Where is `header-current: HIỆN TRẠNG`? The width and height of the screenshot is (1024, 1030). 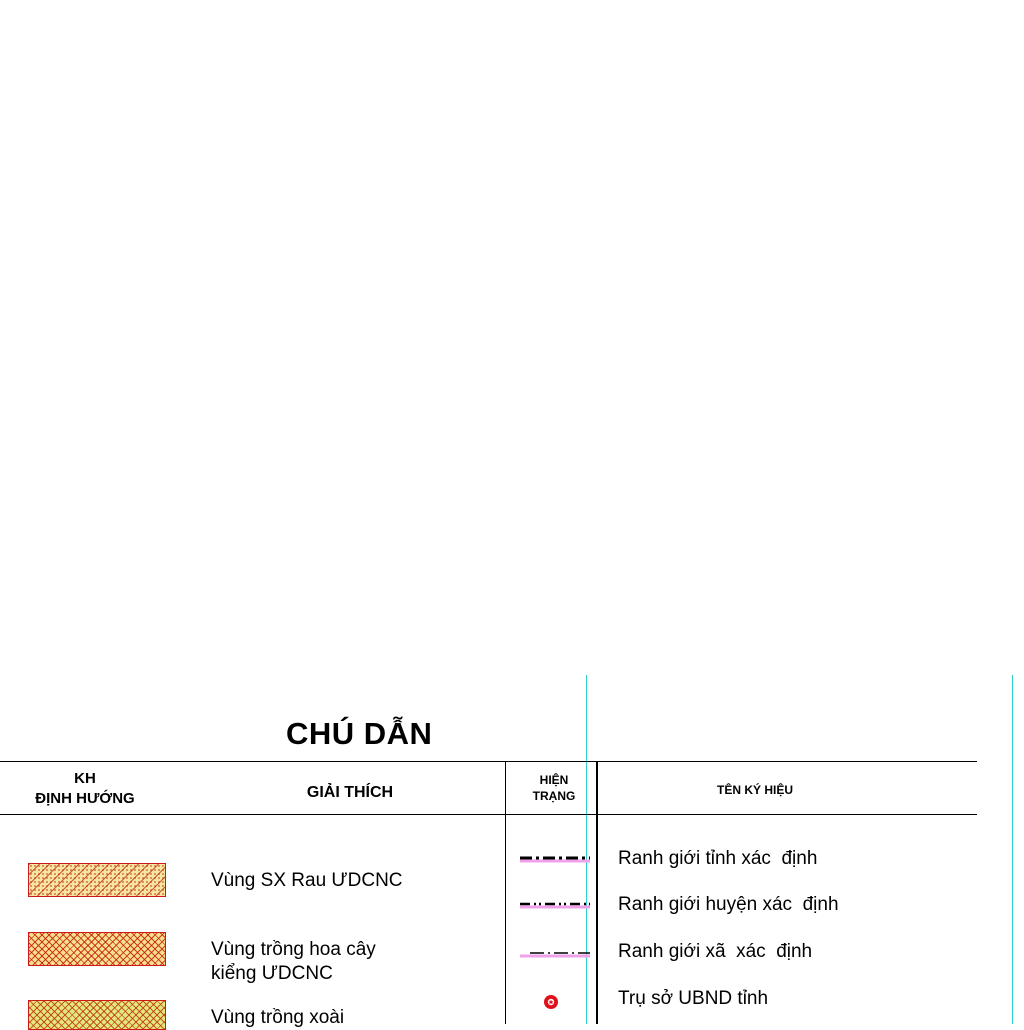 header-current: HIỆN TRẠNG is located at coordinates (554, 788).